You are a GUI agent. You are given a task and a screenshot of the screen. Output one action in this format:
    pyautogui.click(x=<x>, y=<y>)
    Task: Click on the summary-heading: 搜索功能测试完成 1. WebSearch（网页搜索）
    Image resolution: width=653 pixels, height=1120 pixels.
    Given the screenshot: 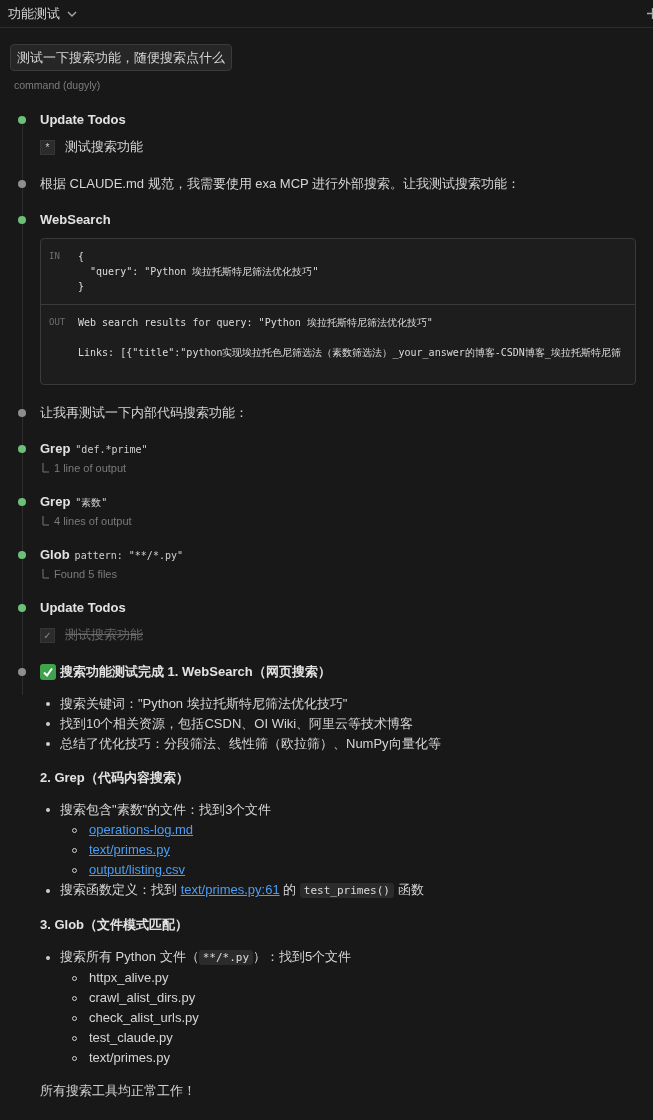 What is the action you would take?
    pyautogui.click(x=195, y=672)
    